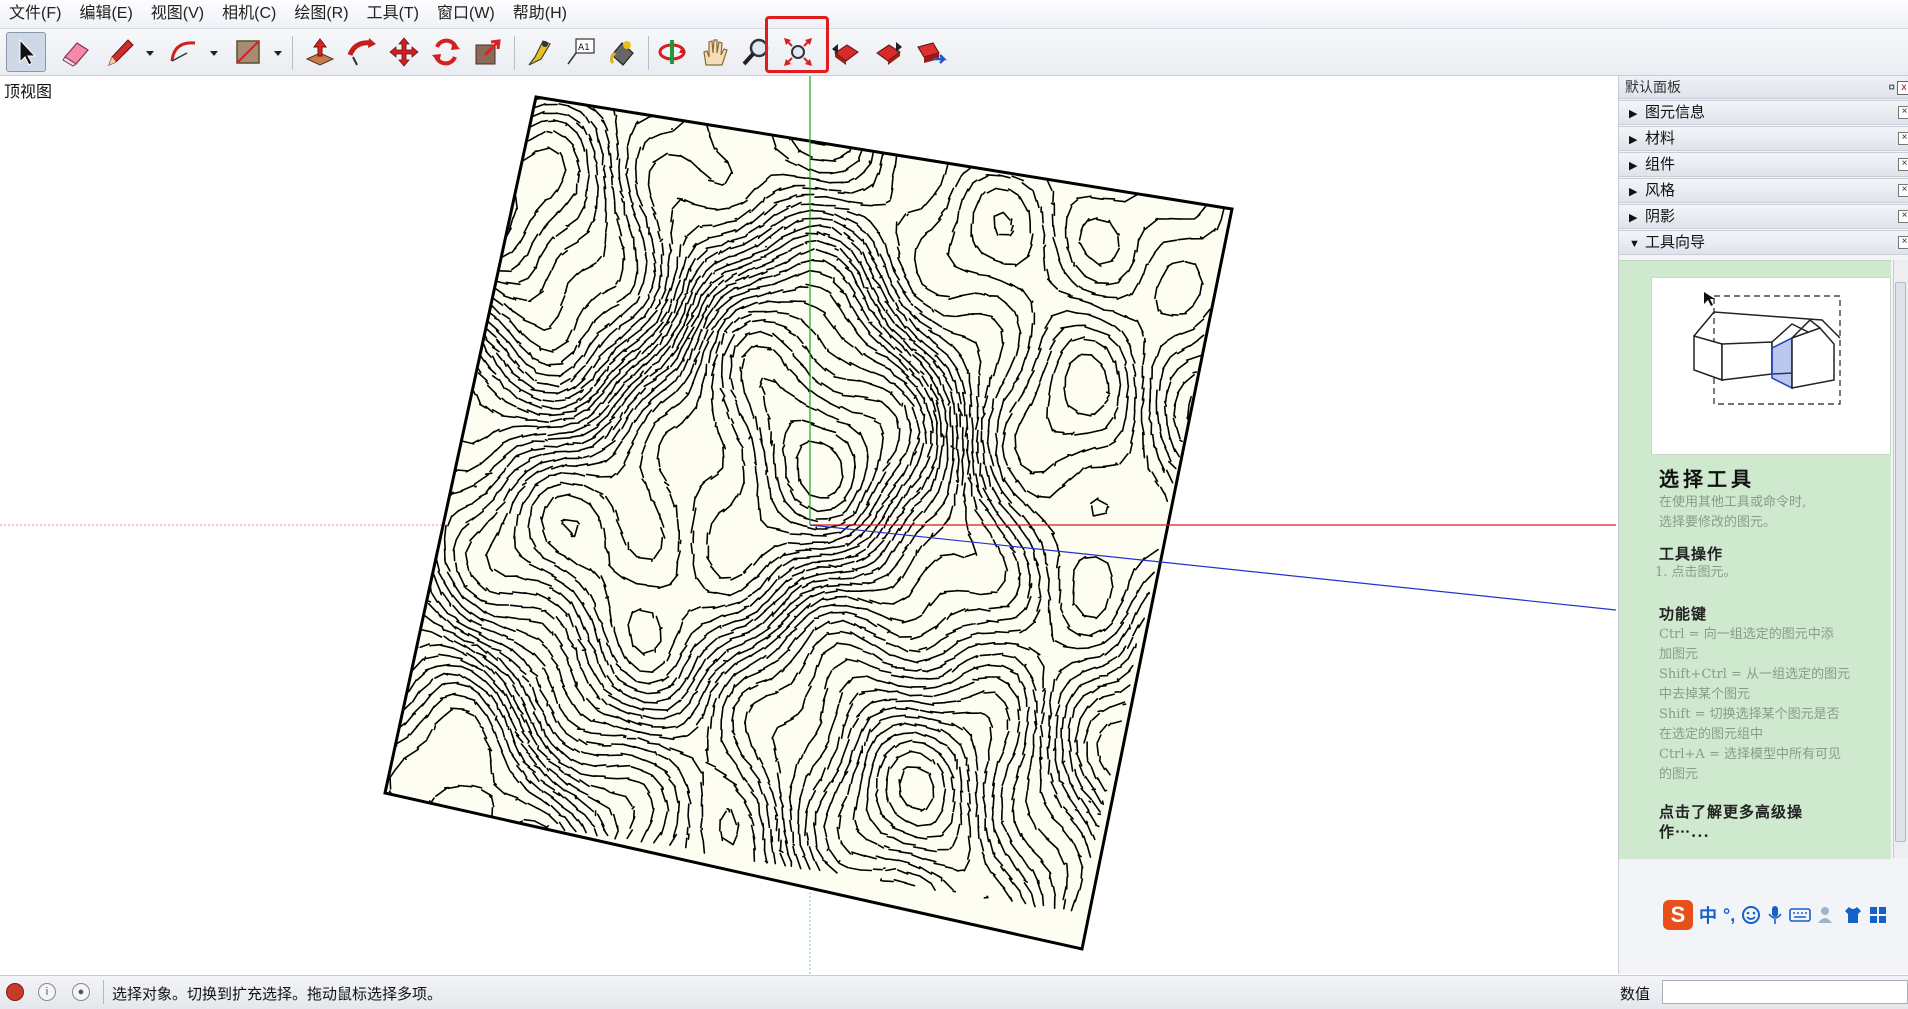  What do you see at coordinates (1751, 915) in the screenshot?
I see `emoji-icon` at bounding box center [1751, 915].